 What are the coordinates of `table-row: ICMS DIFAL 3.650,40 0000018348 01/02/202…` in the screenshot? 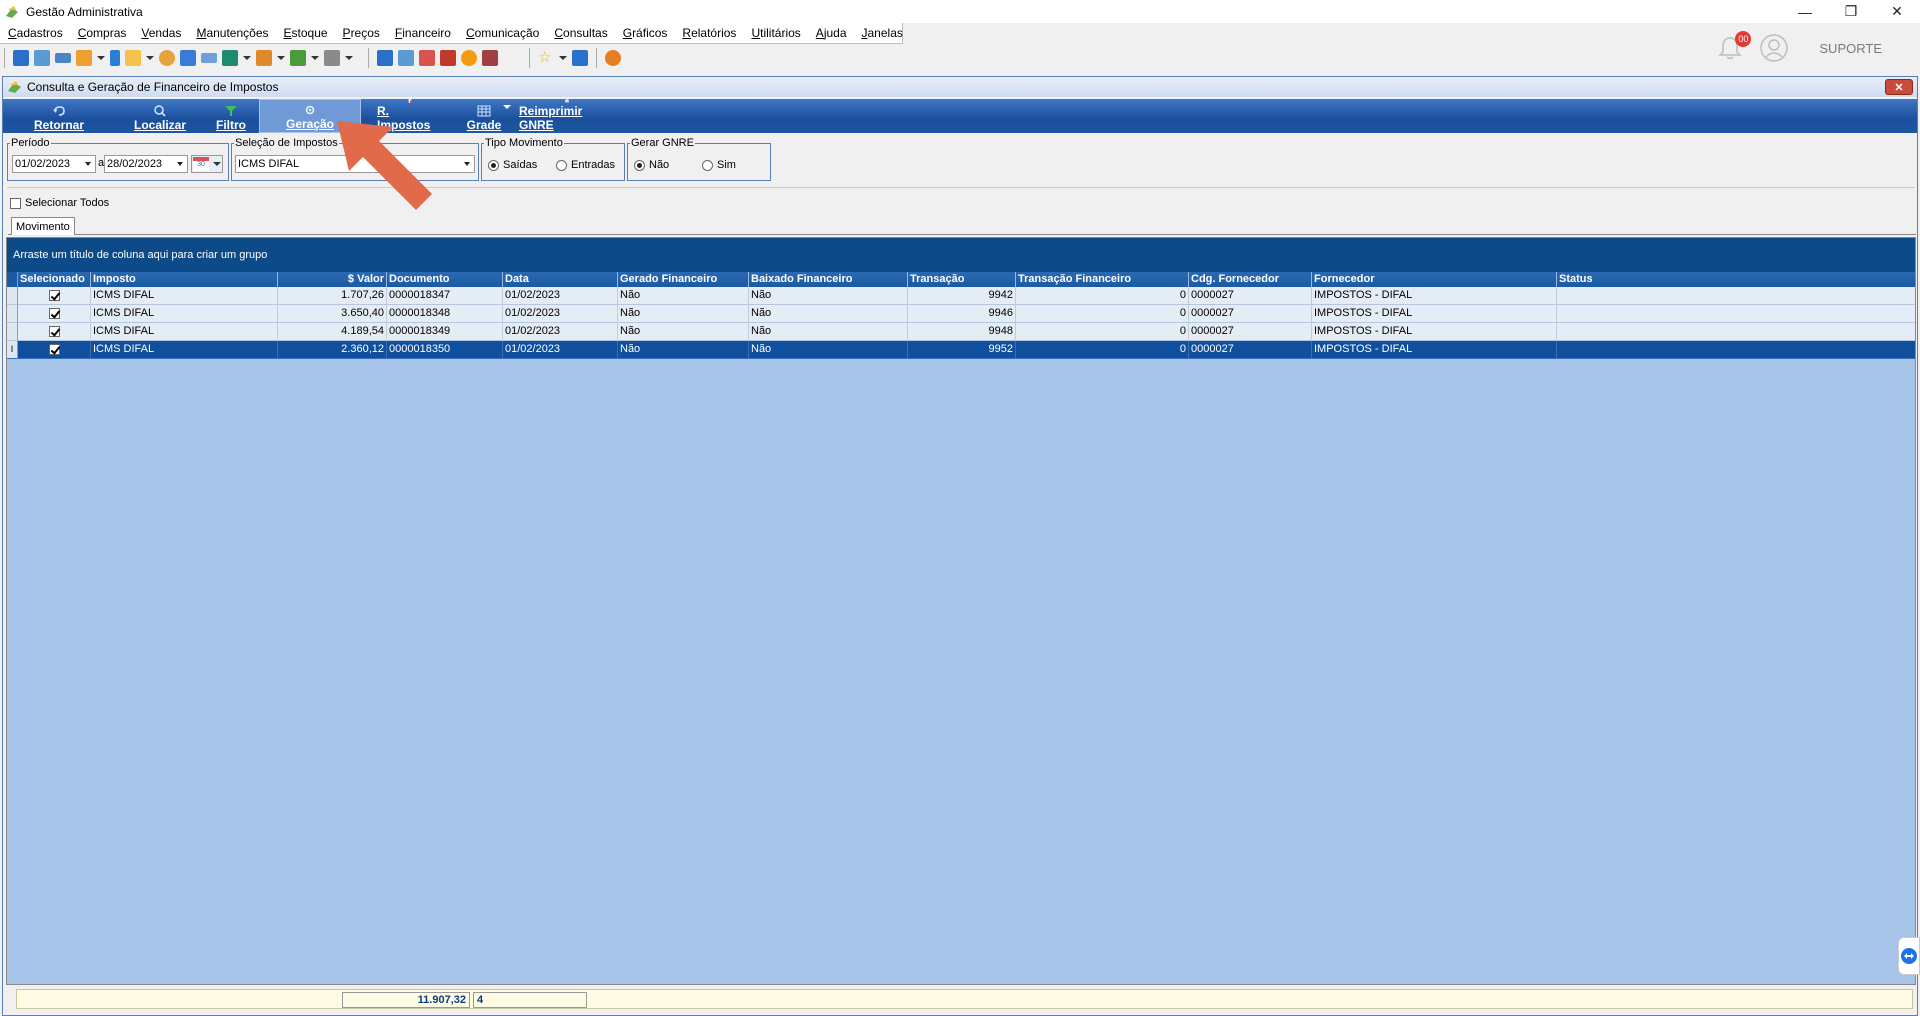 It's located at (961, 314).